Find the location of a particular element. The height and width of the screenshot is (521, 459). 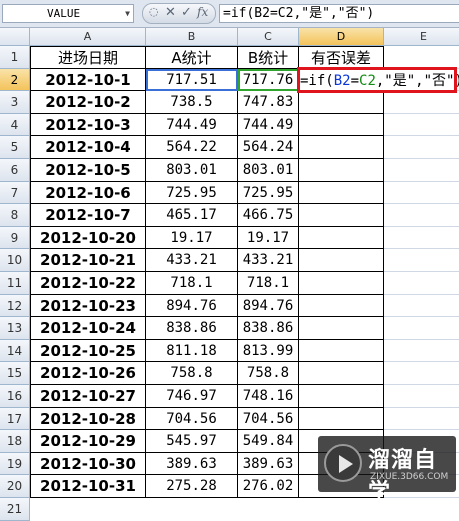

cancel-icon: ✕ is located at coordinates (170, 12).